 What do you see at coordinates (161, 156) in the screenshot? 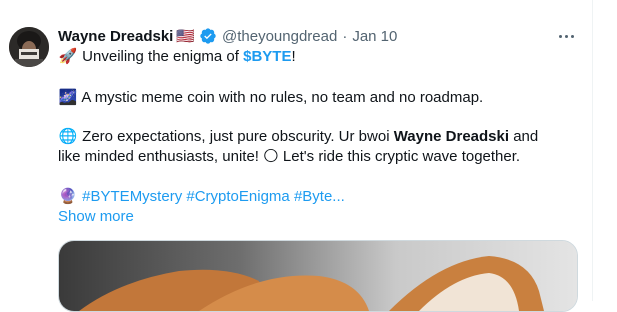
I see `text-segment: like minded enthusiasts, unite!` at bounding box center [161, 156].